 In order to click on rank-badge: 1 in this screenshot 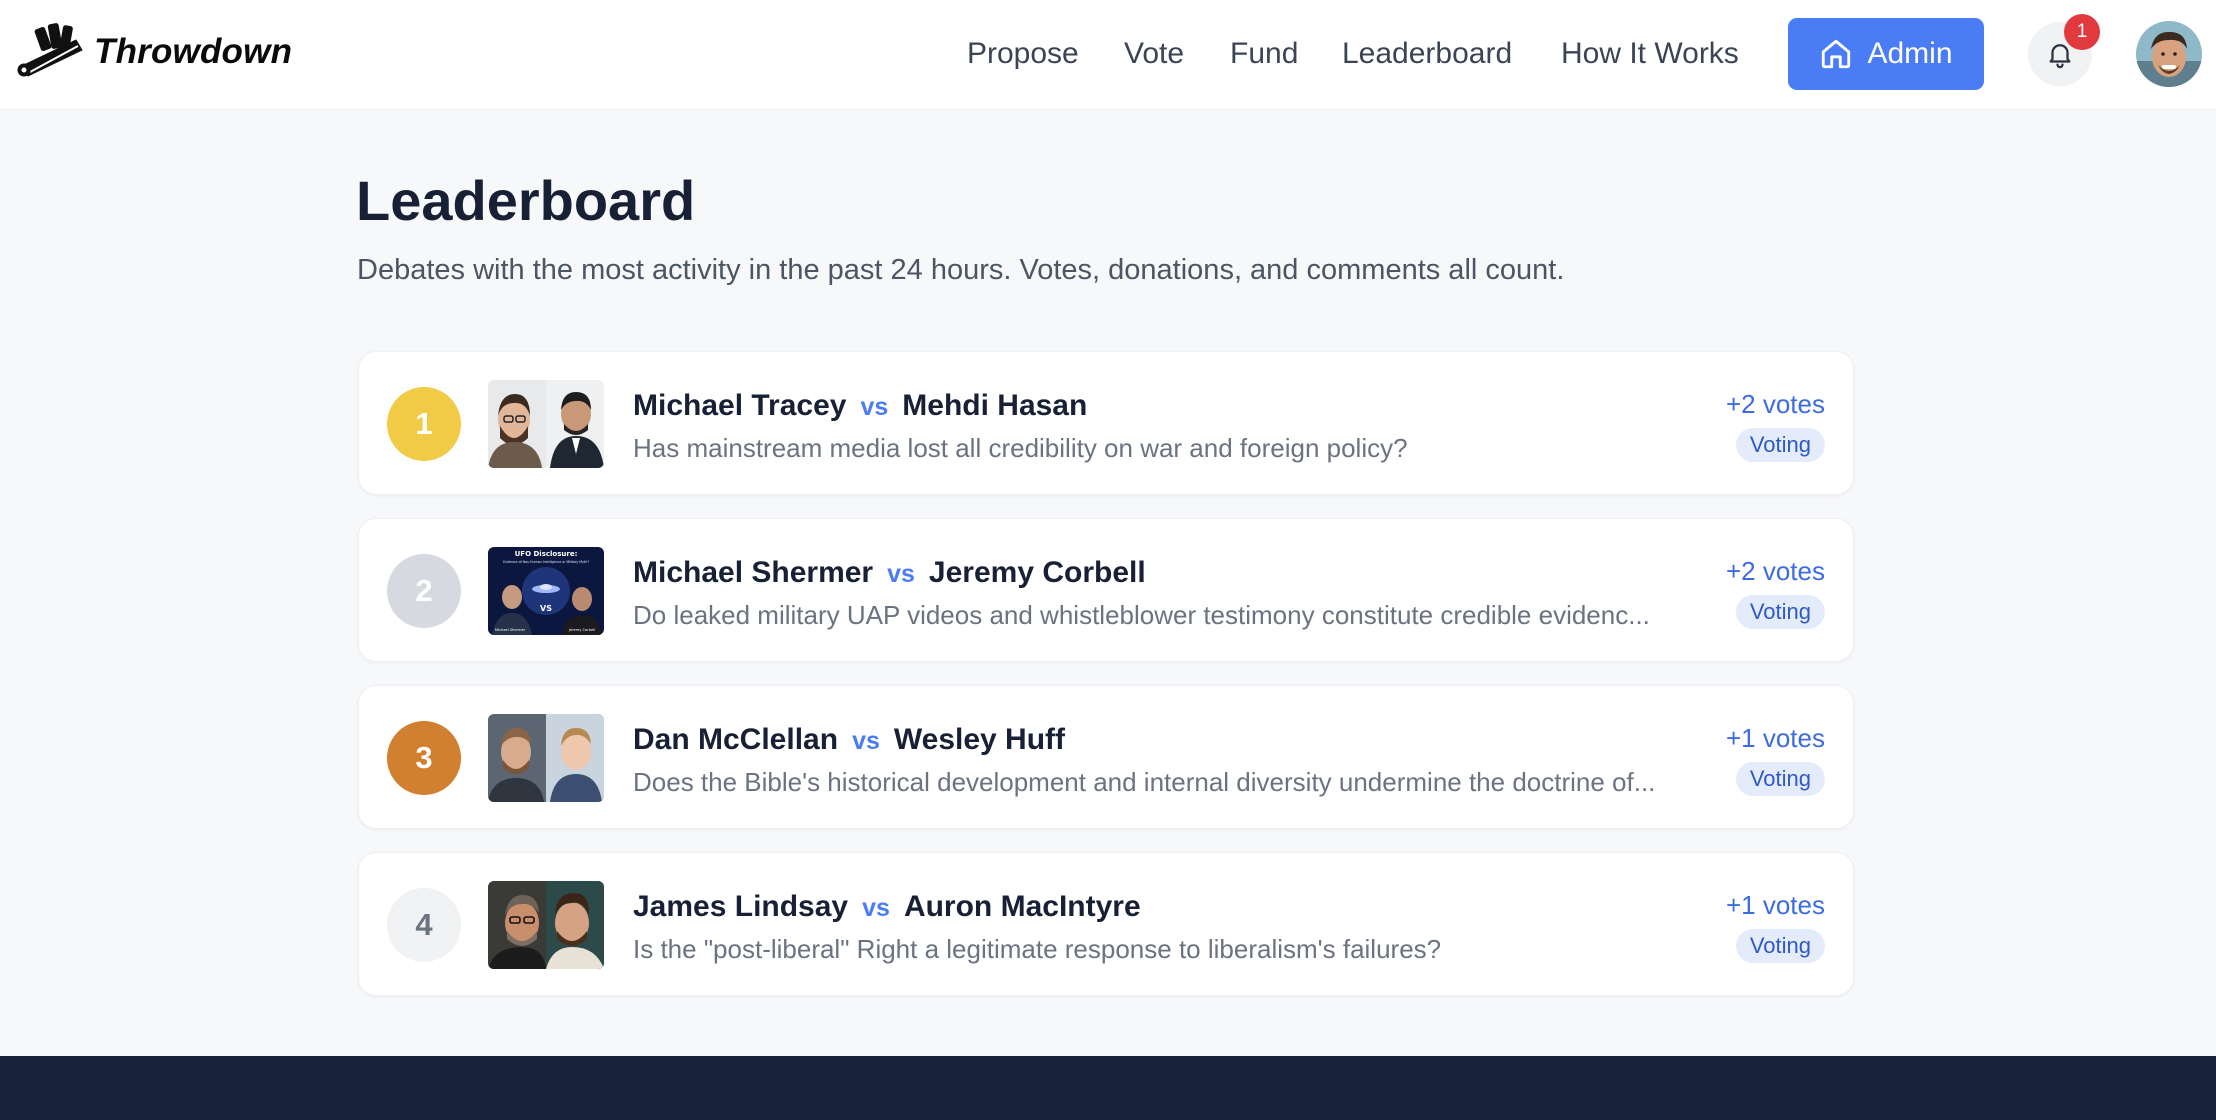, I will do `click(424, 424)`.